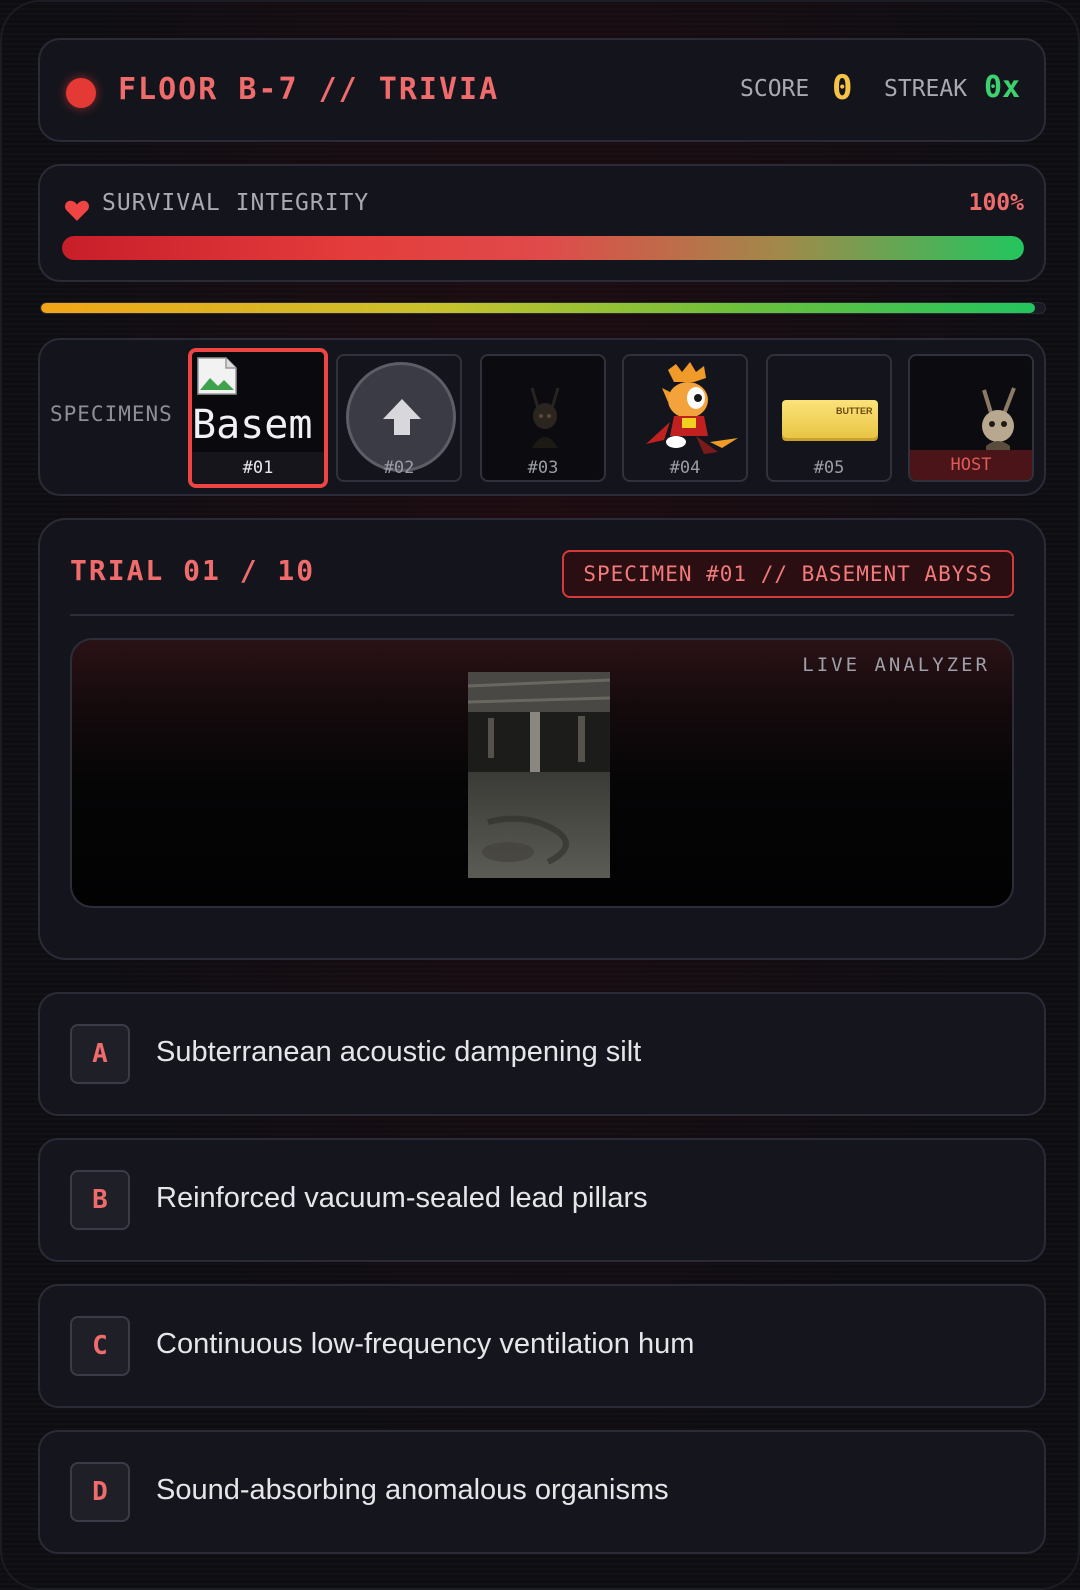  I want to click on trial-divider, so click(542, 615).